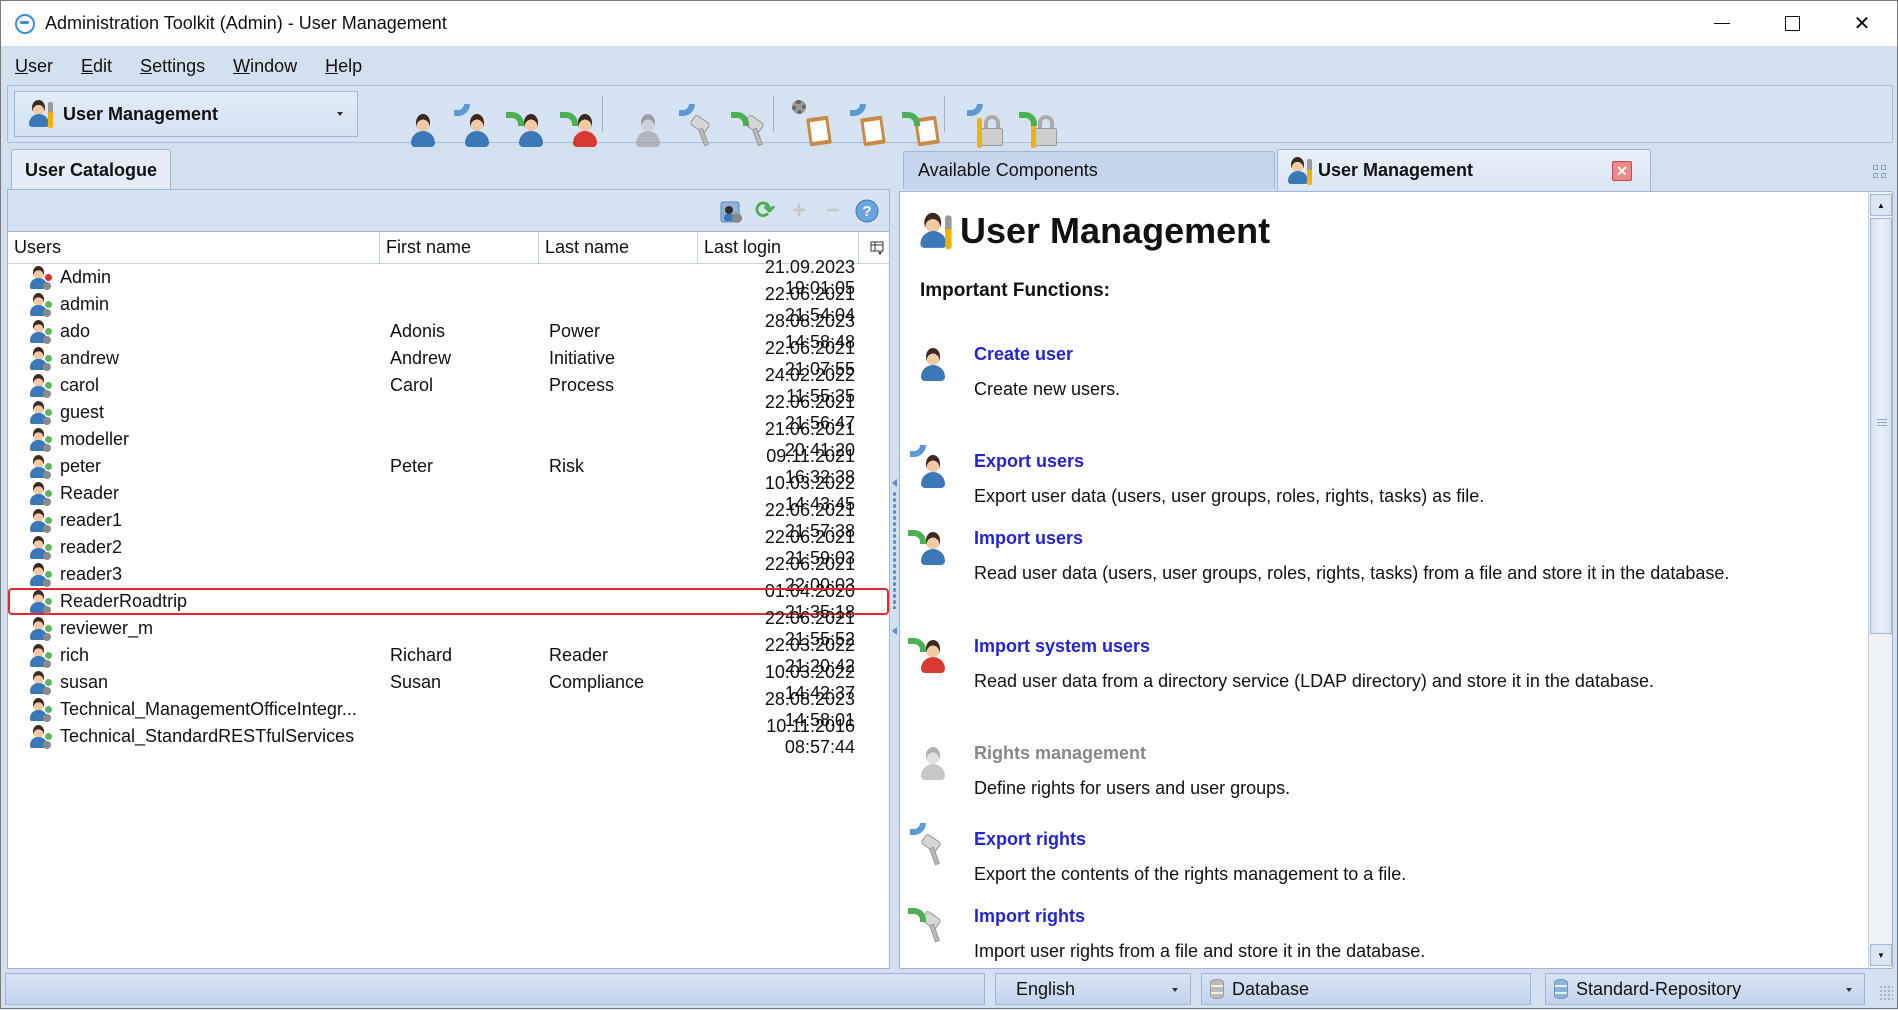 This screenshot has height=1010, width=1898. I want to click on function-link: Rights management, so click(1132, 753).